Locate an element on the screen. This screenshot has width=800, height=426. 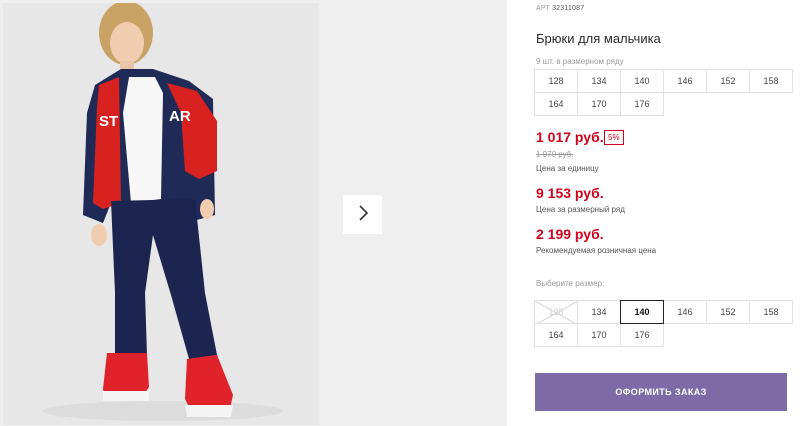
size-range-cell: 128 is located at coordinates (556, 81).